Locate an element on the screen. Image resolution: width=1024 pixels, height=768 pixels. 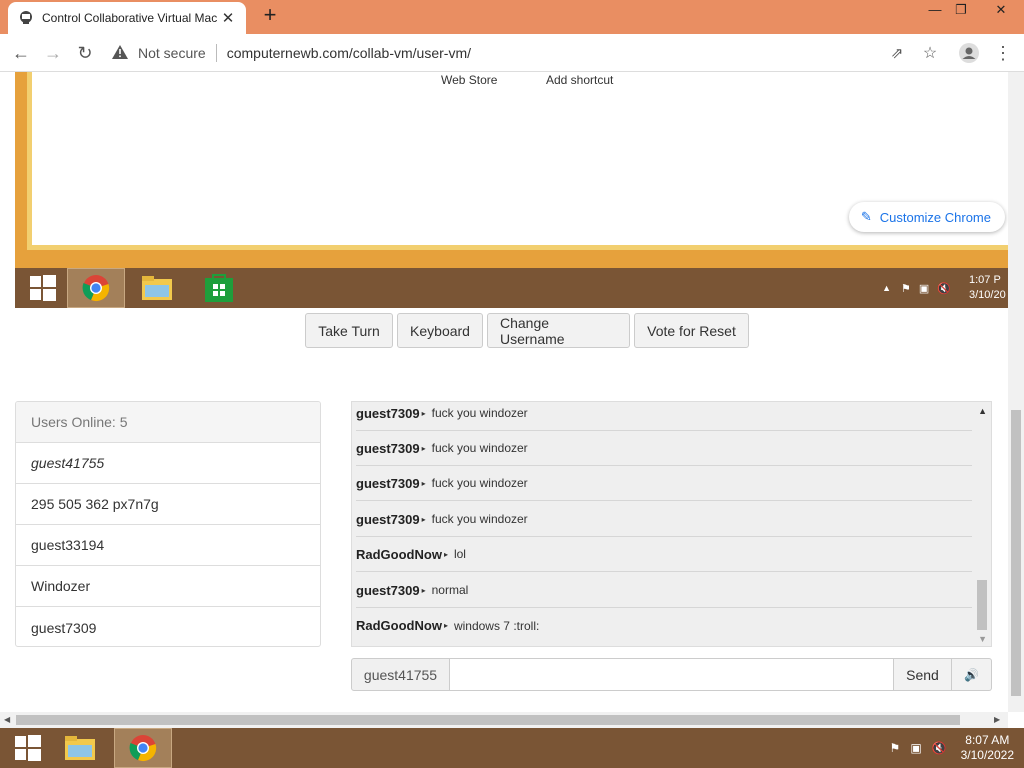
chat-scroll-up-icon: ▲ is located at coordinates (982, 411).